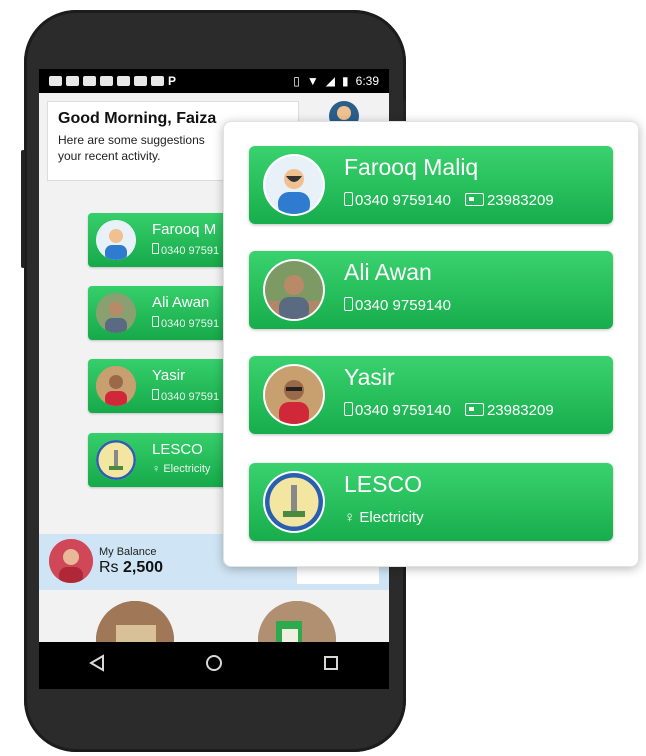 This screenshot has width=646, height=756. I want to click on recents-icon, so click(331, 665).